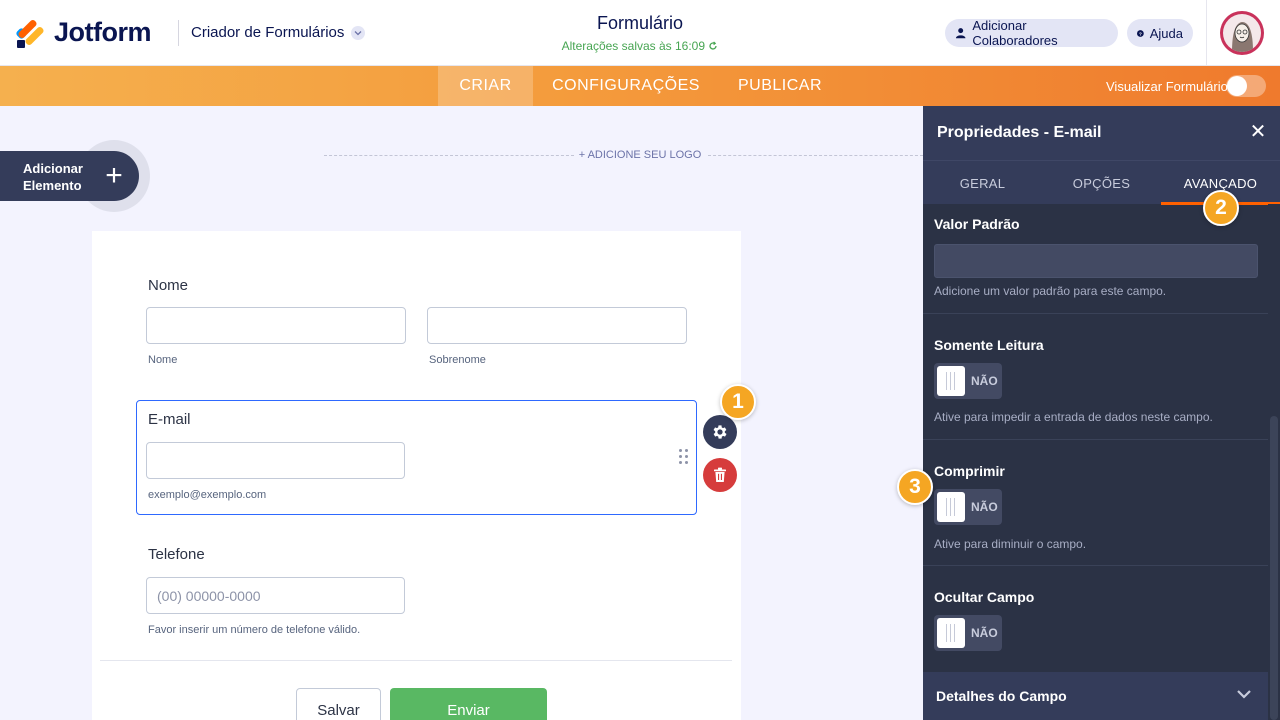  What do you see at coordinates (103, 31) in the screenshot?
I see `brand-name: Jotform` at bounding box center [103, 31].